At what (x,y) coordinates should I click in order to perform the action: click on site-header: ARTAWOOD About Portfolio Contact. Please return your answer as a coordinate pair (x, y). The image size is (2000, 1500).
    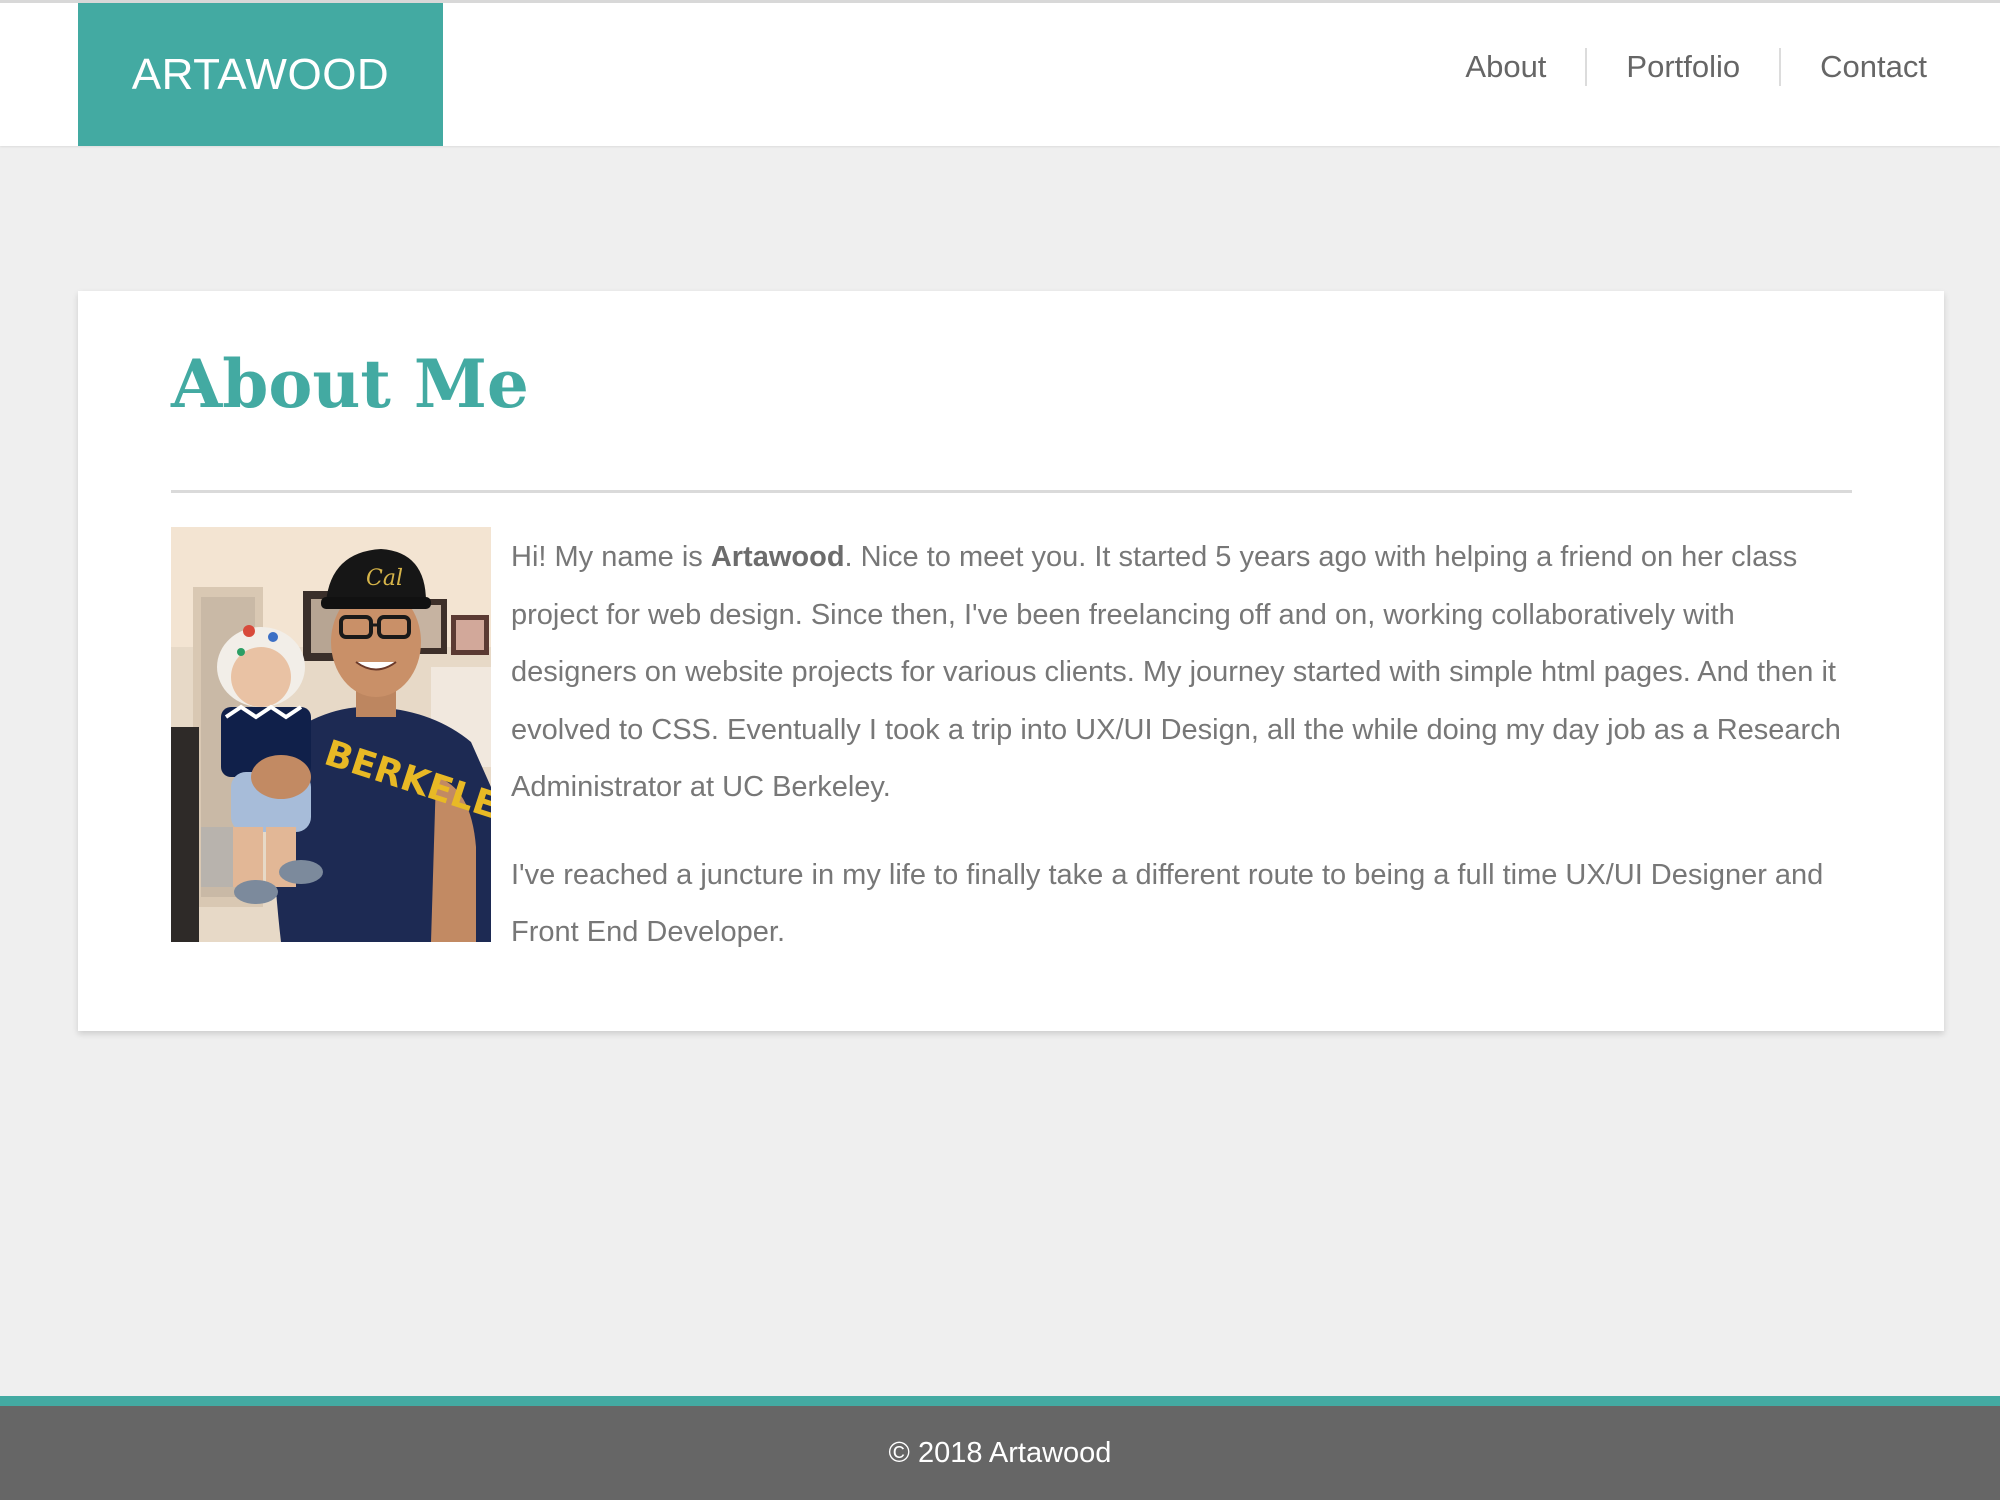
    Looking at the image, I should click on (1000, 73).